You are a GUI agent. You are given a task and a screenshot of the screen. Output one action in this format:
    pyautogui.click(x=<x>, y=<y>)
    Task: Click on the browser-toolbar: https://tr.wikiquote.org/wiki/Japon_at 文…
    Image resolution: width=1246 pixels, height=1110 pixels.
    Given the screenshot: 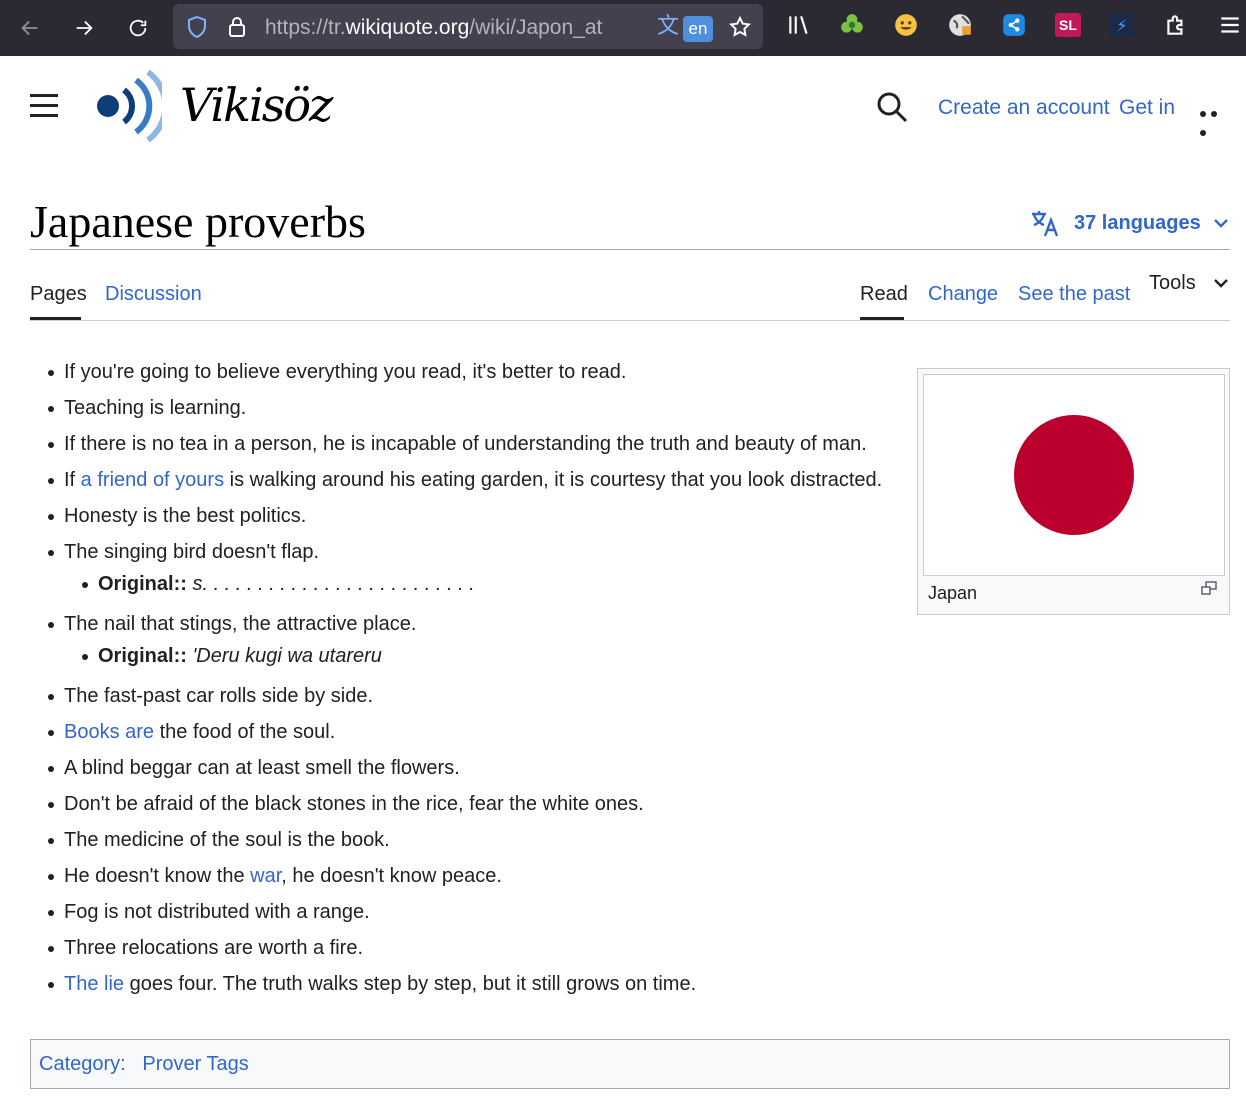 What is the action you would take?
    pyautogui.click(x=623, y=28)
    